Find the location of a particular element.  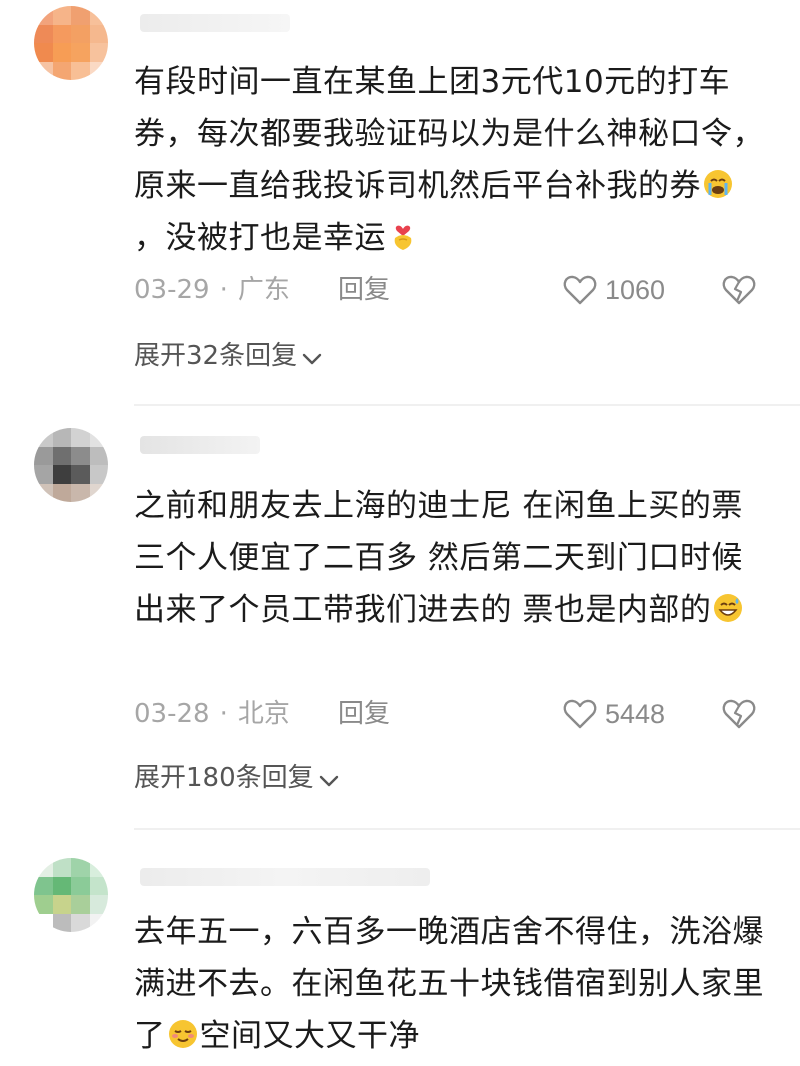

comment-location: 广东 is located at coordinates (263, 290).